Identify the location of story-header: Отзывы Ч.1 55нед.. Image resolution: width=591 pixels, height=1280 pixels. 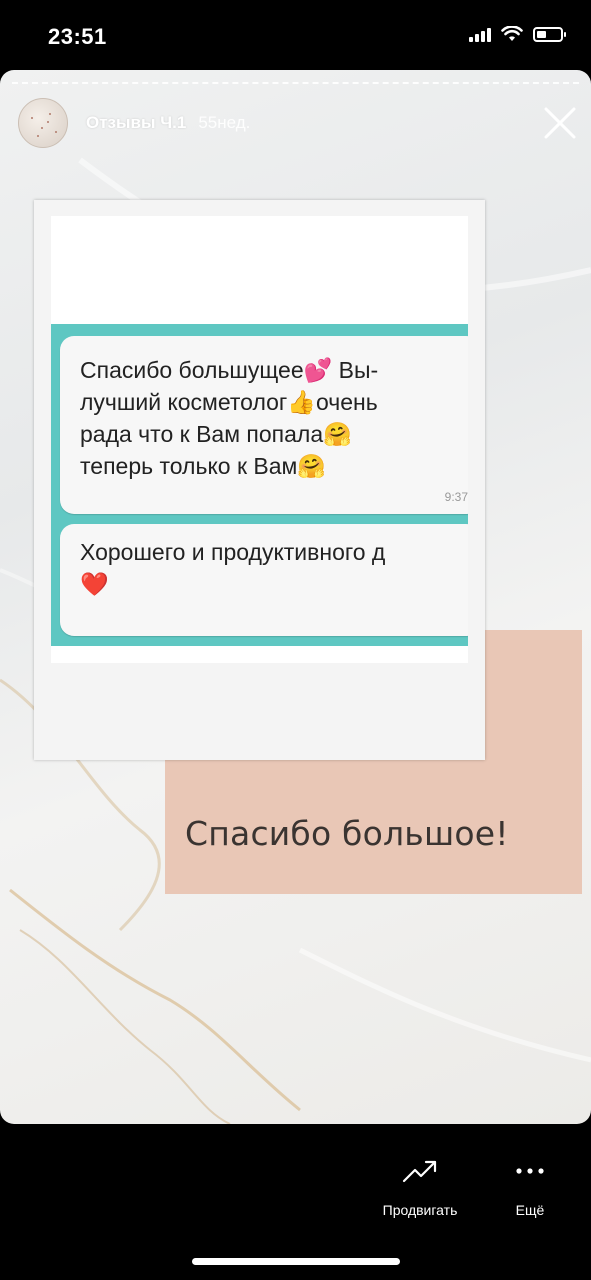
(134, 123).